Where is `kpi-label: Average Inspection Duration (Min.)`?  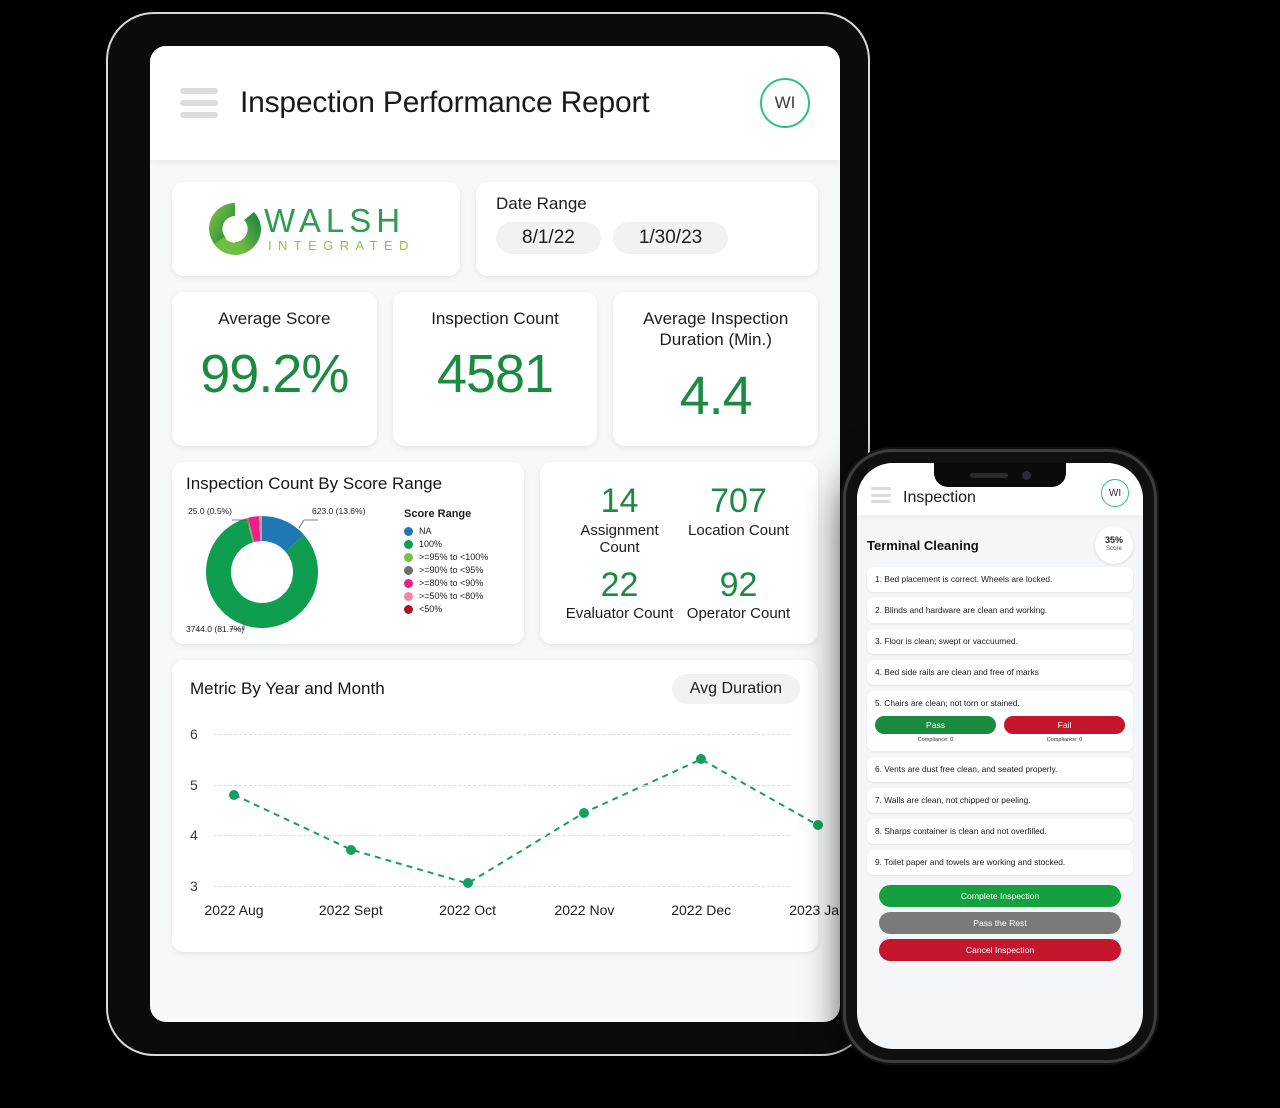
kpi-label: Average Inspection Duration (Min.) is located at coordinates (716, 329).